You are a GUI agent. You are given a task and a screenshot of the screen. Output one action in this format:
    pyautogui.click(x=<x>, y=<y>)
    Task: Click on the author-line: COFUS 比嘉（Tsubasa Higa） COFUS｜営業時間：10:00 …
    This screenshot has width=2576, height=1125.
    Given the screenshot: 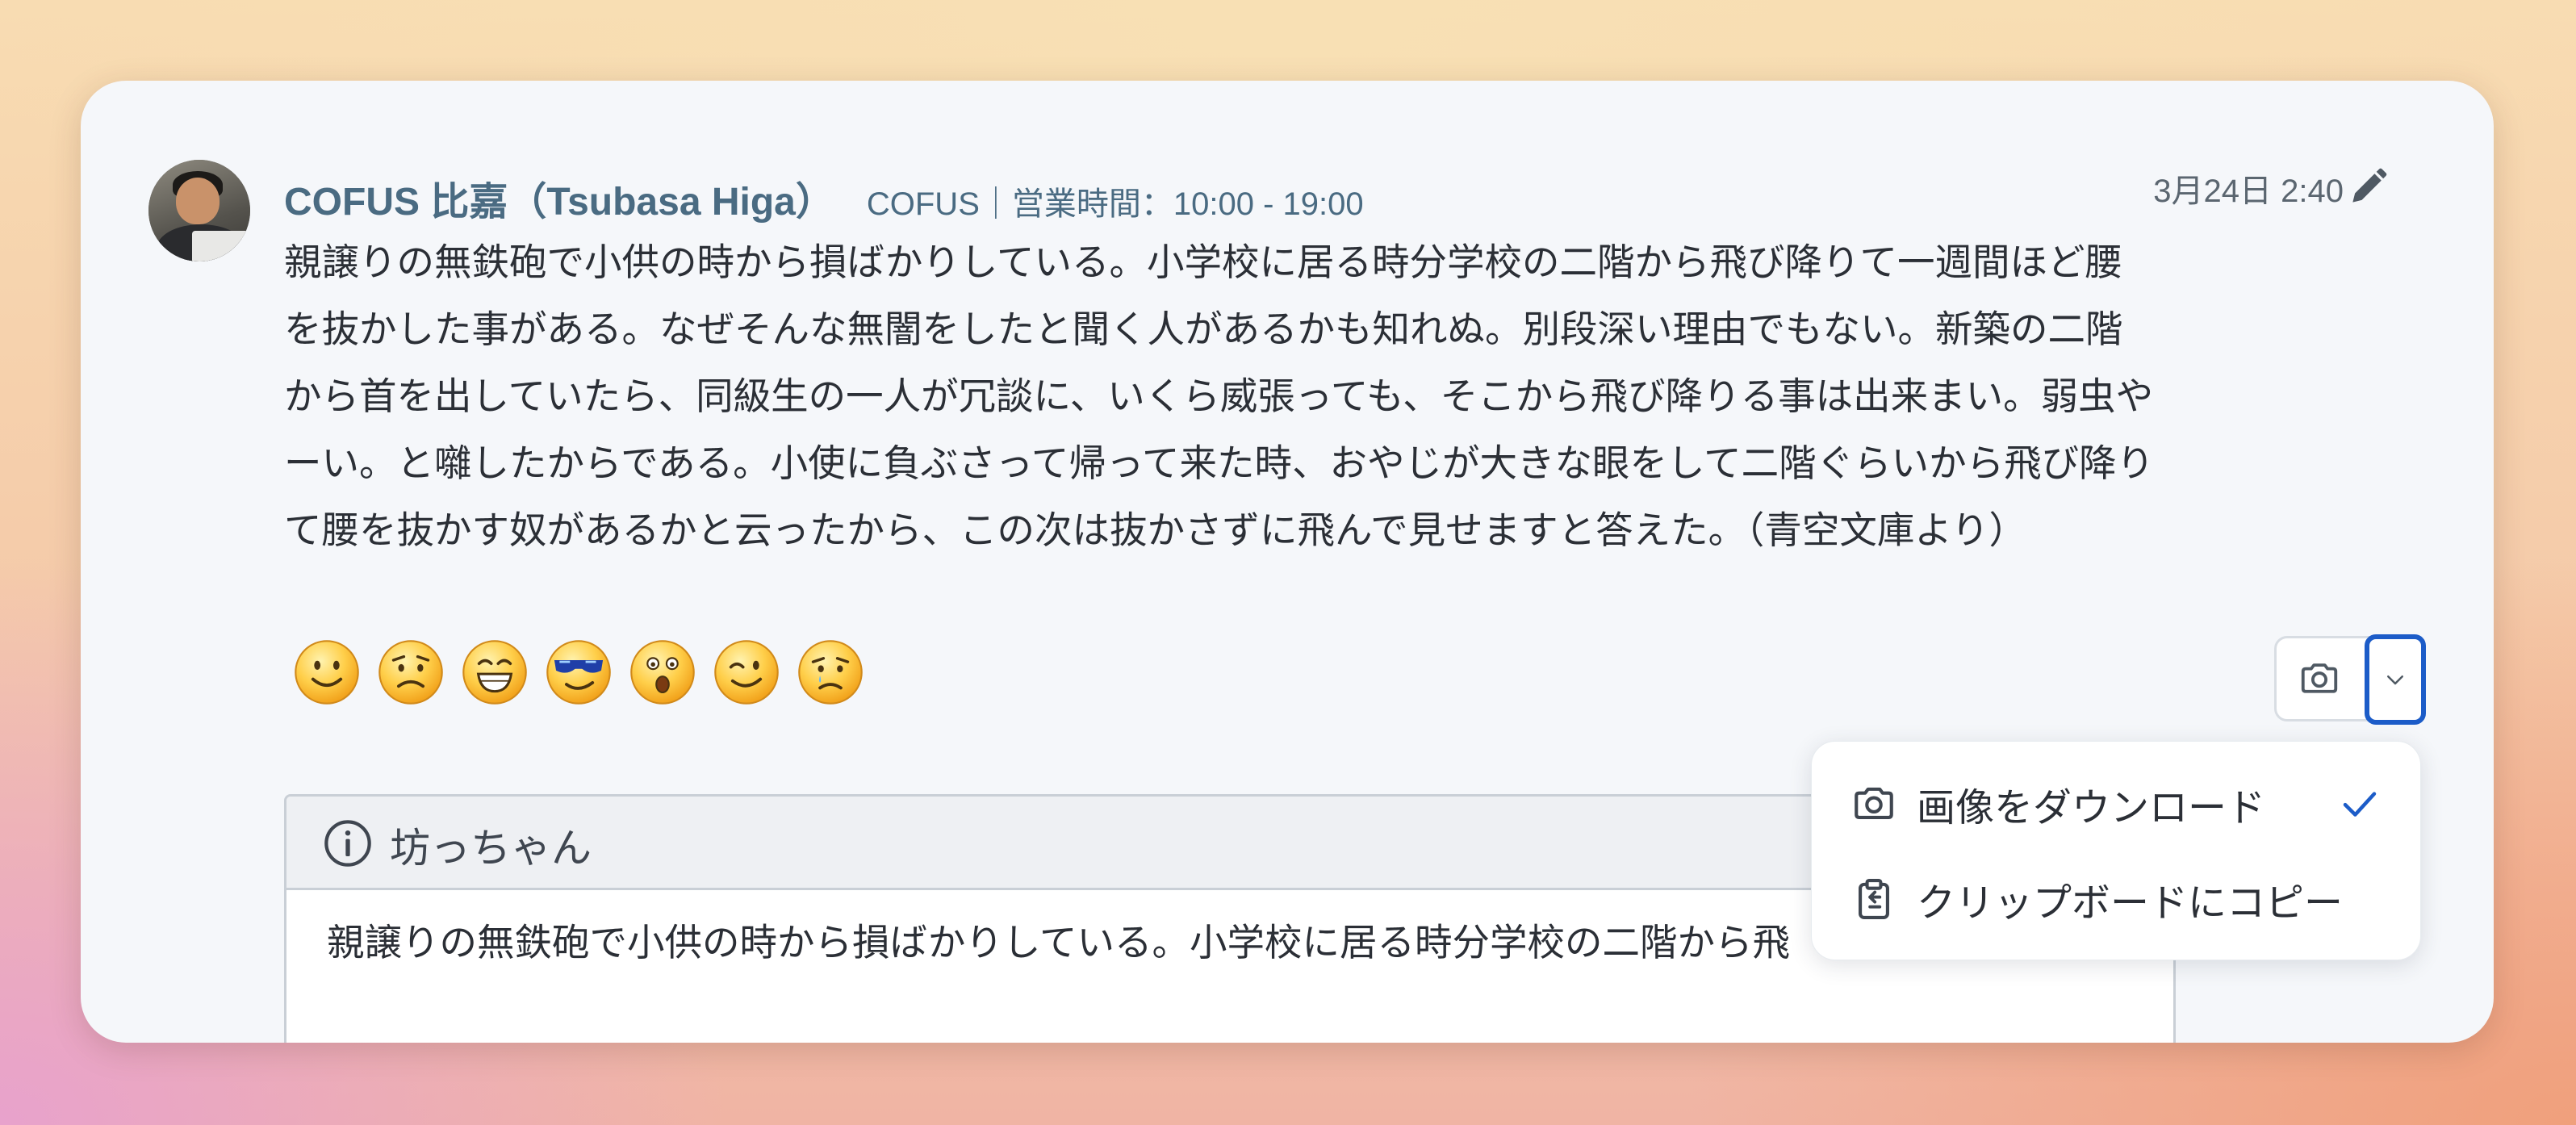 What is the action you would take?
    pyautogui.click(x=824, y=196)
    